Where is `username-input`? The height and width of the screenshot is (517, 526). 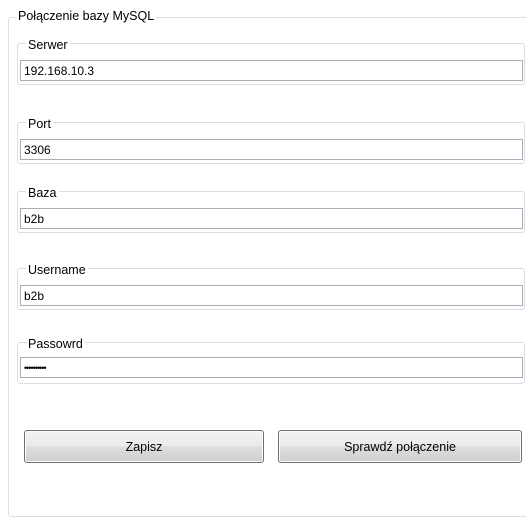 username-input is located at coordinates (271, 295).